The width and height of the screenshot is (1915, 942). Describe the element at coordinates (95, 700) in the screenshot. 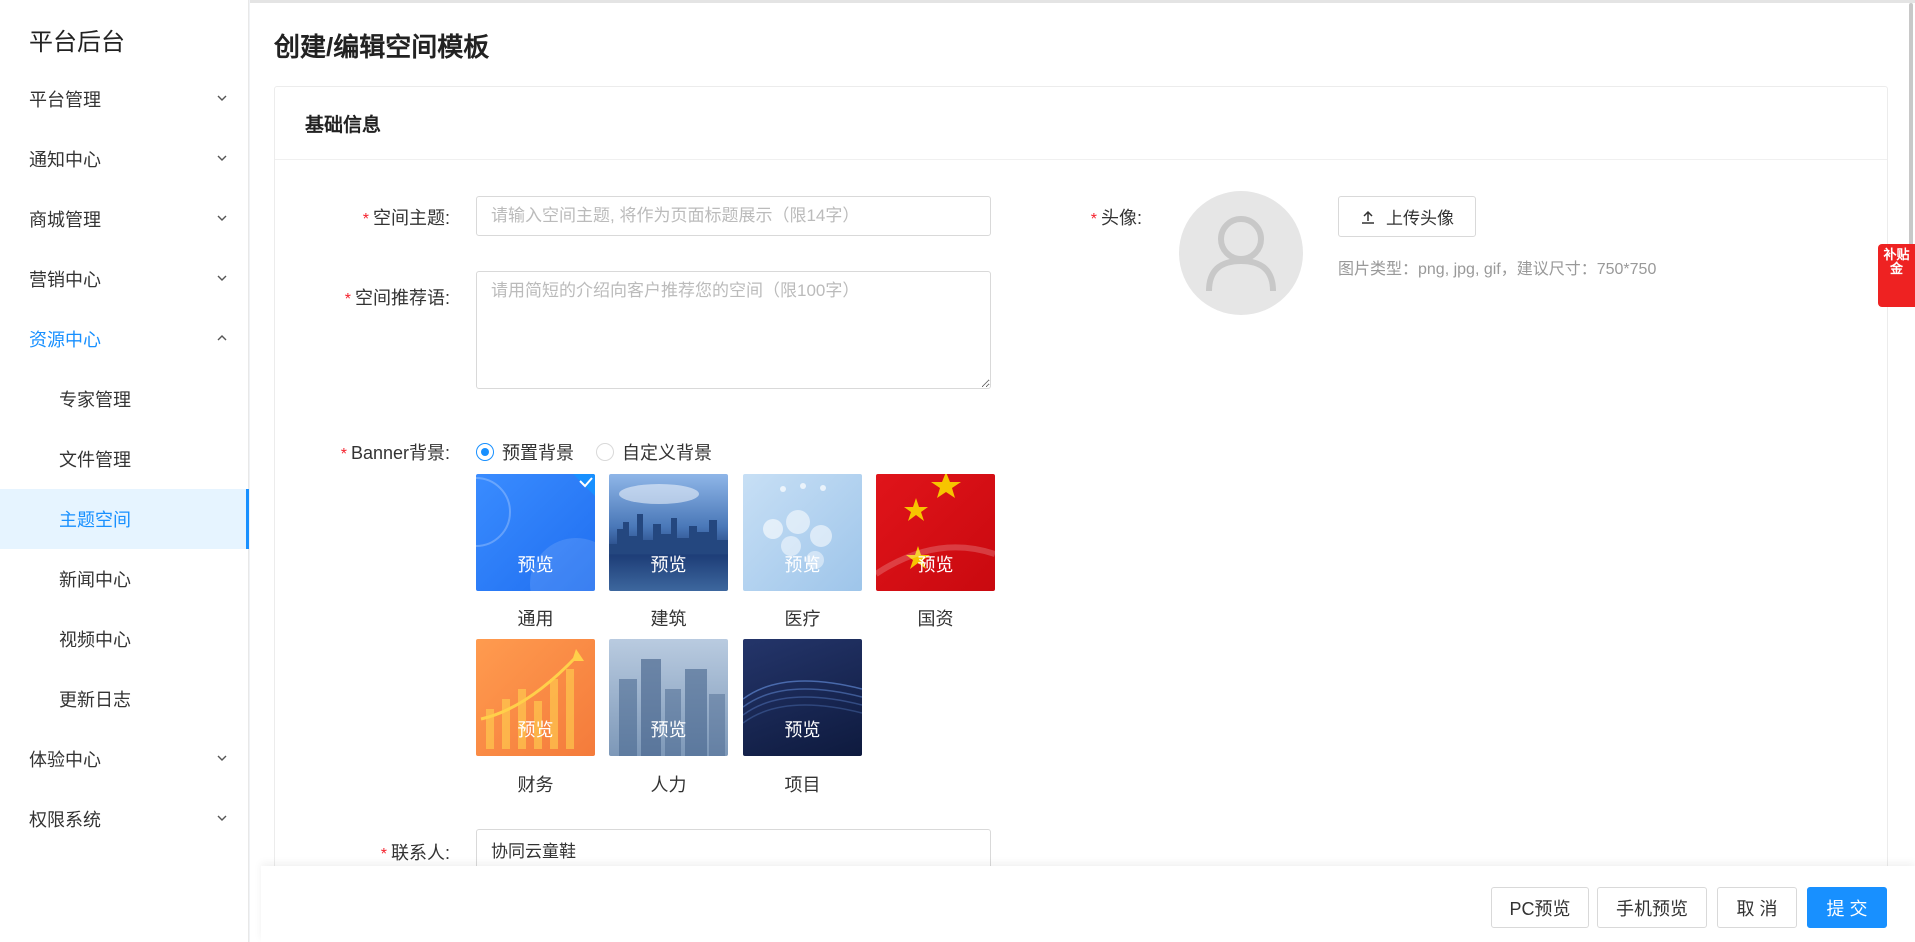

I see `sidebar-item-label: 更新日志` at that location.